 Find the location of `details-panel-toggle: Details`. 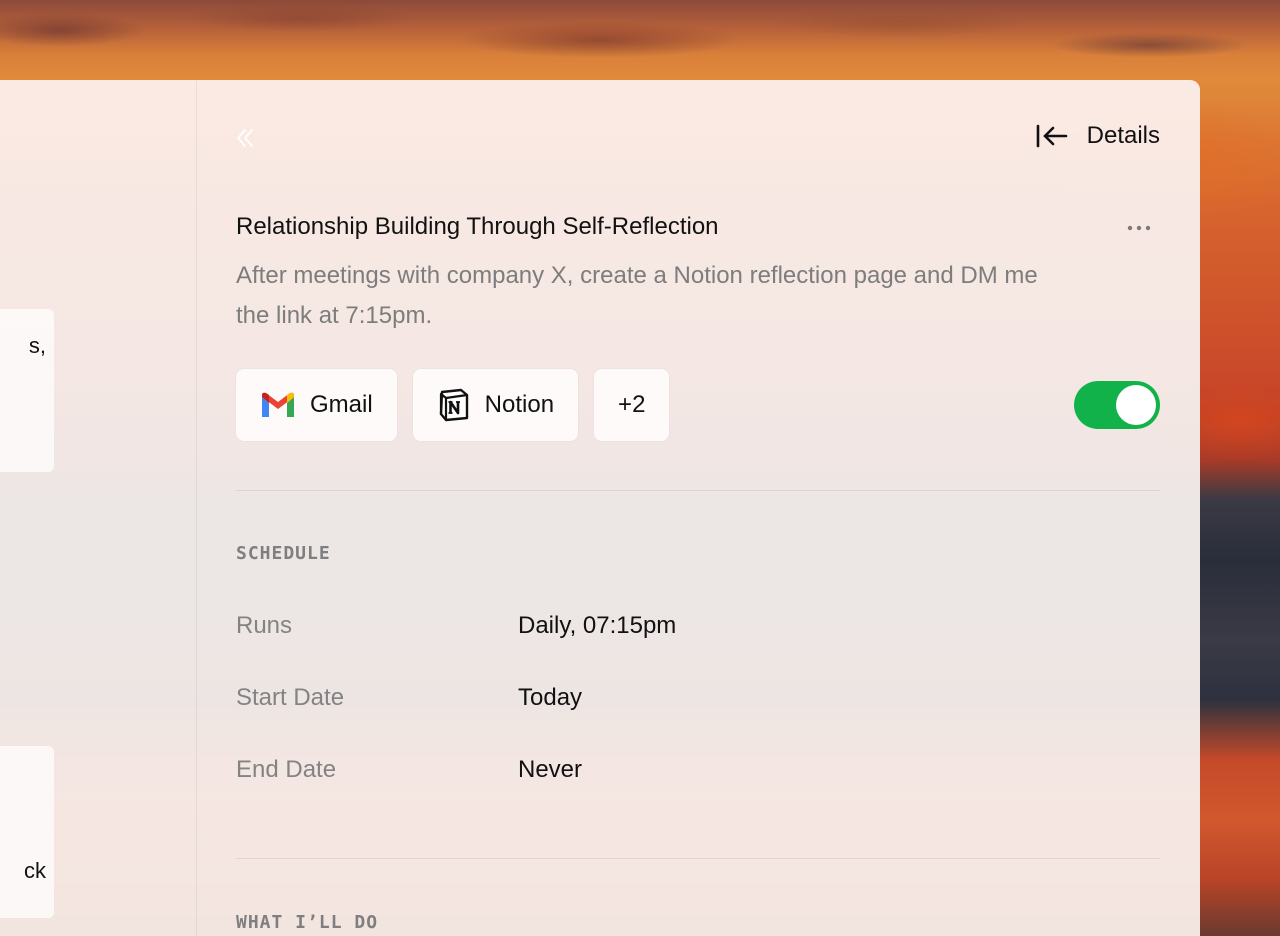

details-panel-toggle: Details is located at coordinates (1097, 136).